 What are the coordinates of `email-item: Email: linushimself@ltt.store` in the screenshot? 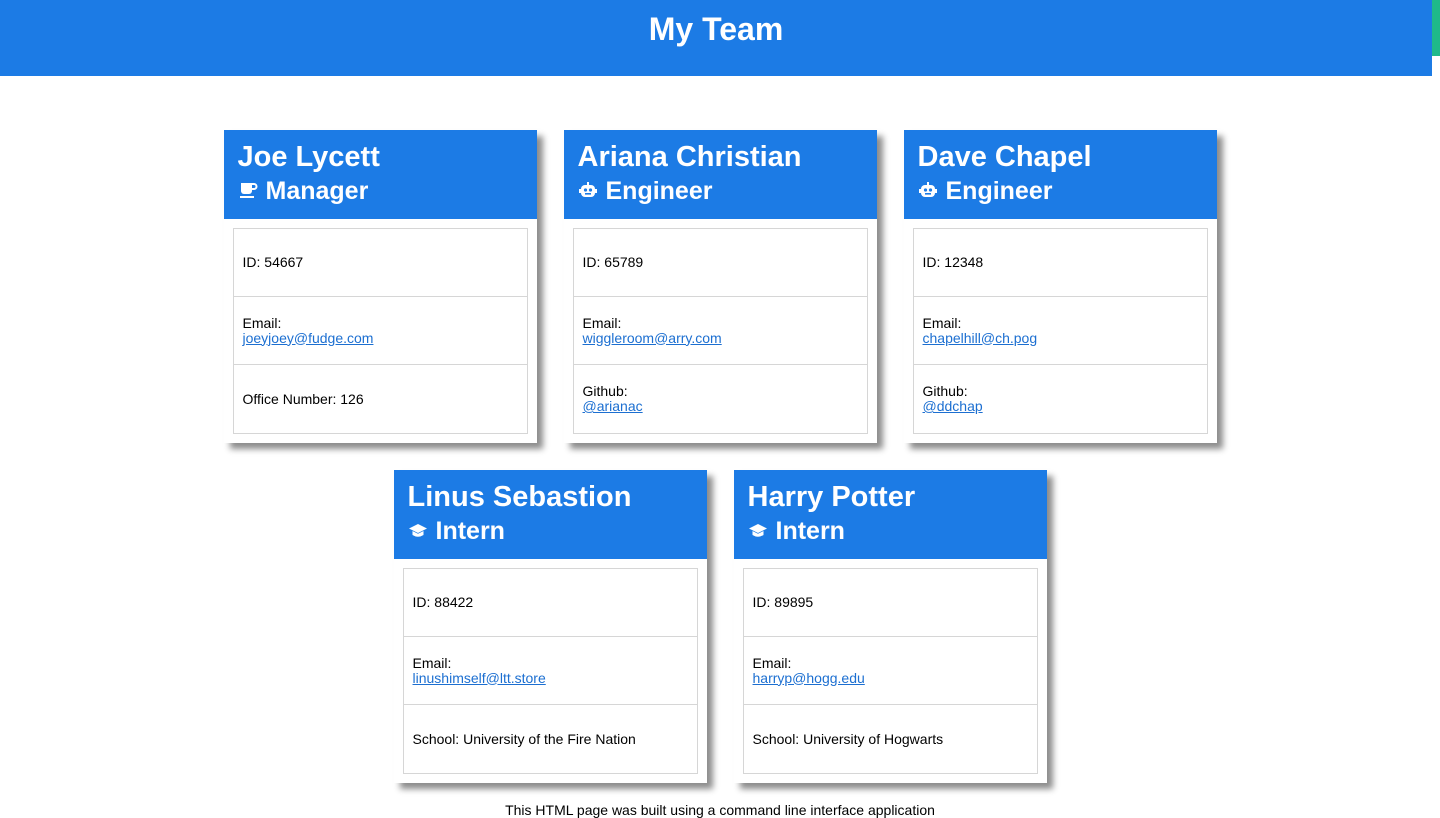 It's located at (550, 671).